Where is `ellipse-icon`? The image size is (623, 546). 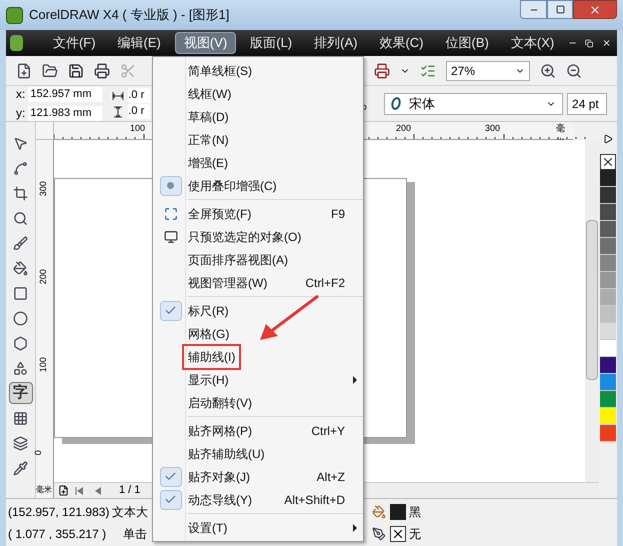 ellipse-icon is located at coordinates (20, 318).